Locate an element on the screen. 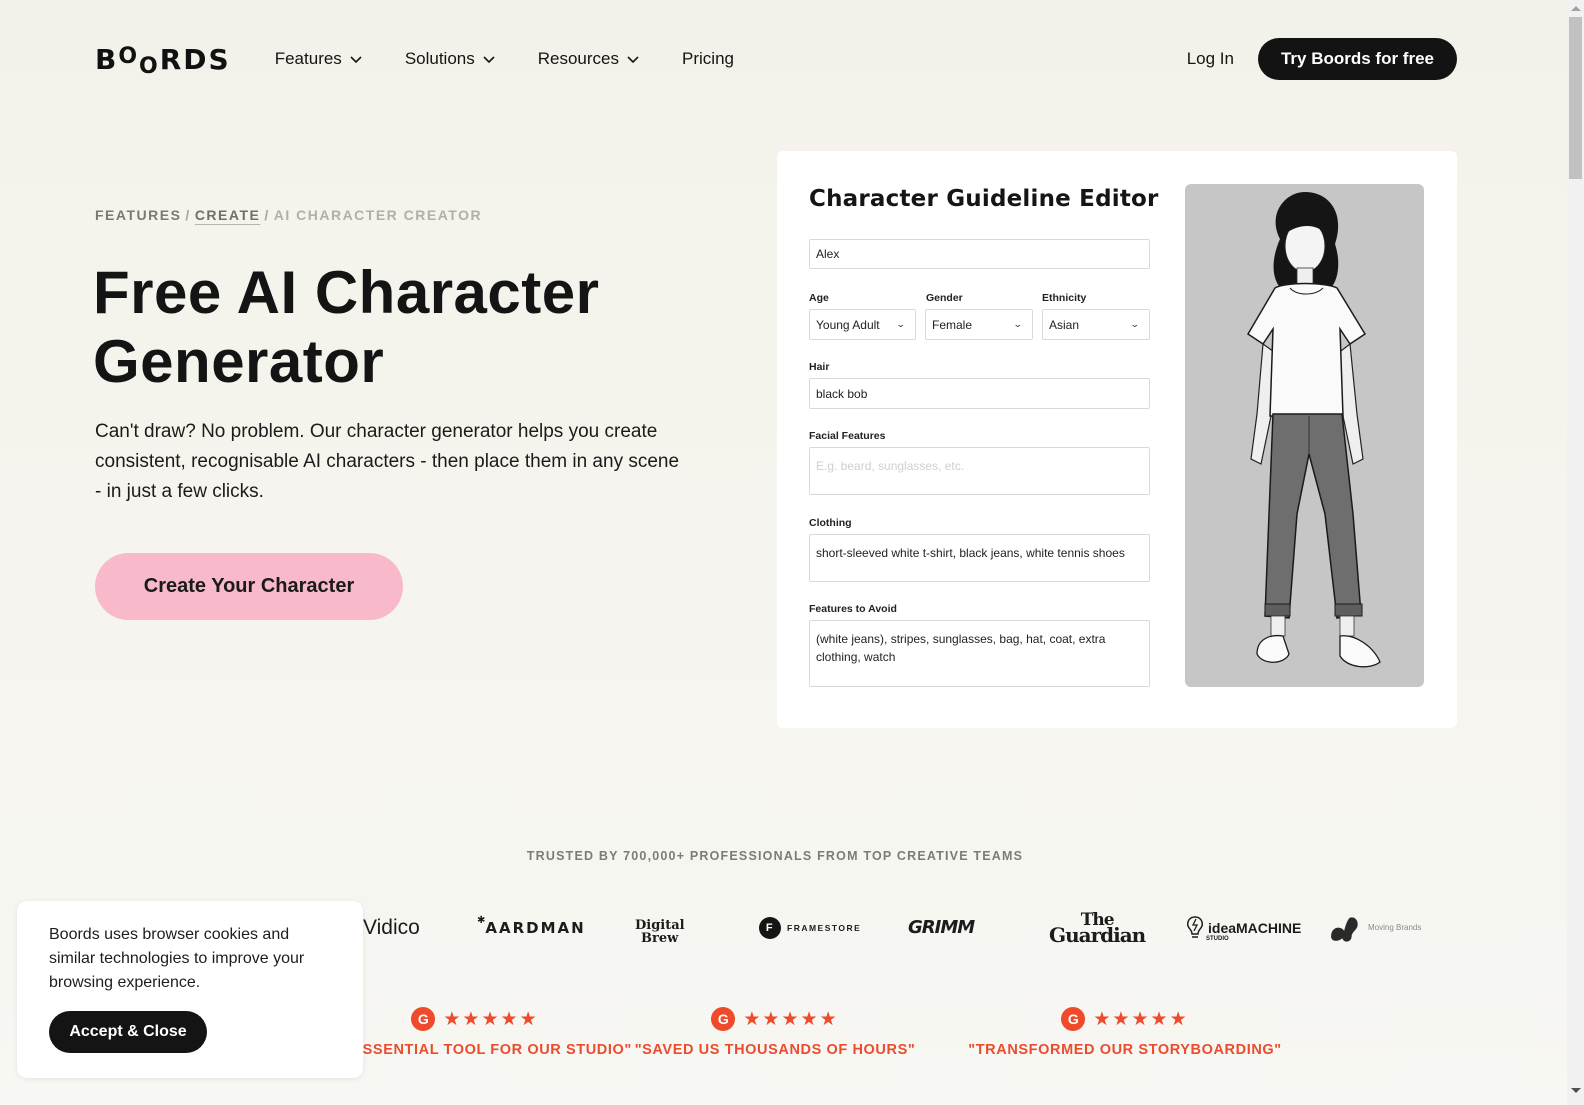 This screenshot has width=1584, height=1105. digital-brew-line2: Brew is located at coordinates (660, 938).